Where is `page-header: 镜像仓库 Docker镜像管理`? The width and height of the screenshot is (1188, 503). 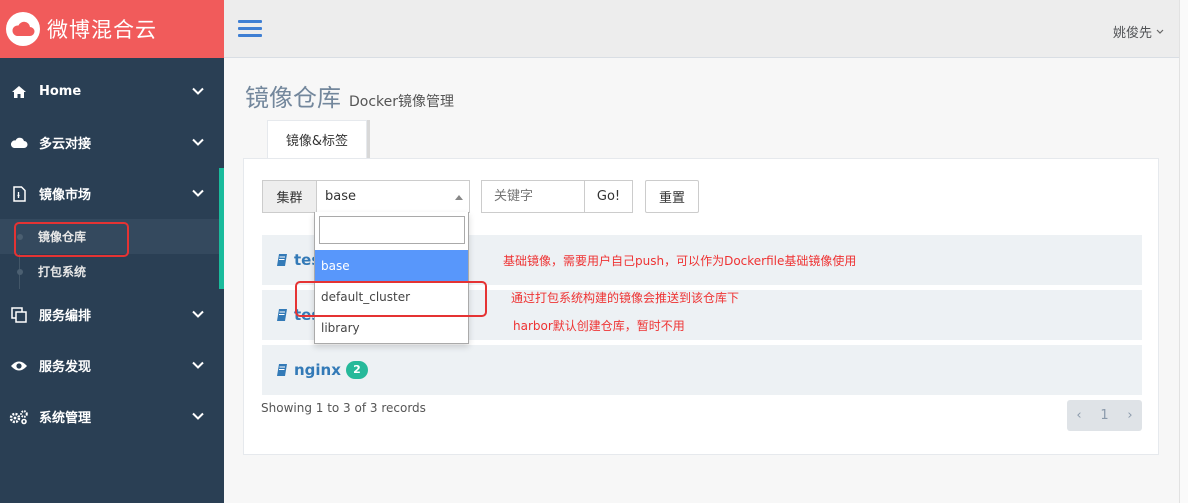 page-header: 镜像仓库 Docker镜像管理 is located at coordinates (349, 95).